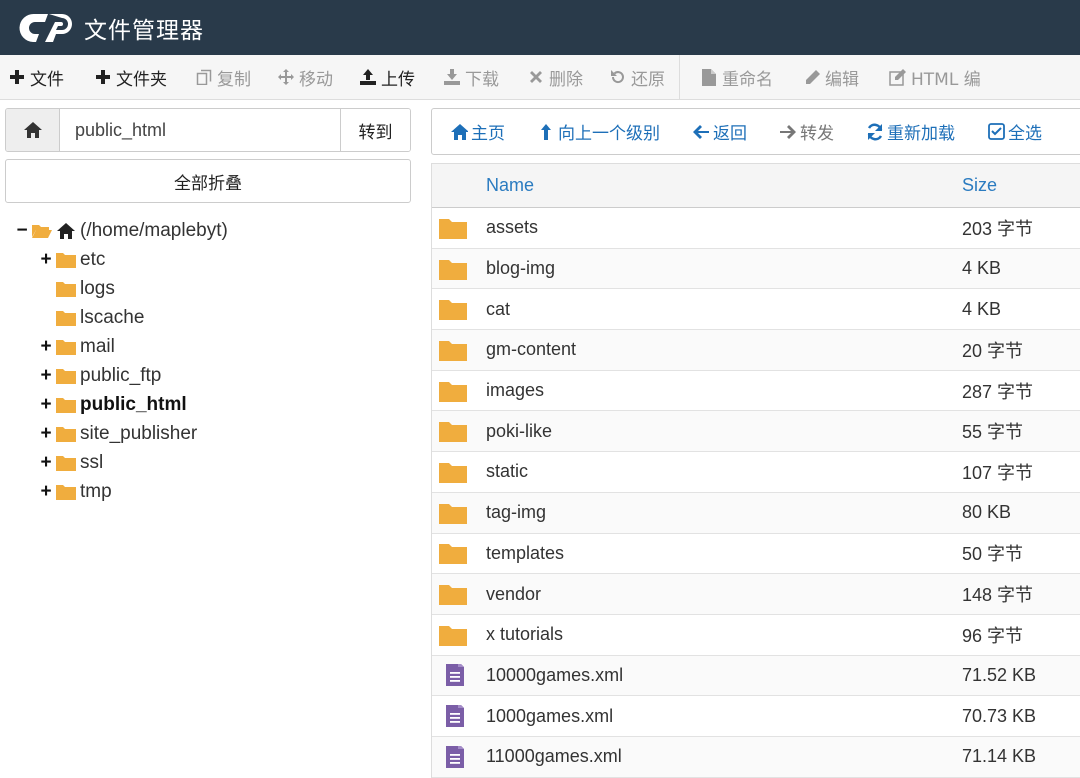 The width and height of the screenshot is (1080, 778). Describe the element at coordinates (22, 231) in the screenshot. I see `collapse-toggle-icon: −` at that location.